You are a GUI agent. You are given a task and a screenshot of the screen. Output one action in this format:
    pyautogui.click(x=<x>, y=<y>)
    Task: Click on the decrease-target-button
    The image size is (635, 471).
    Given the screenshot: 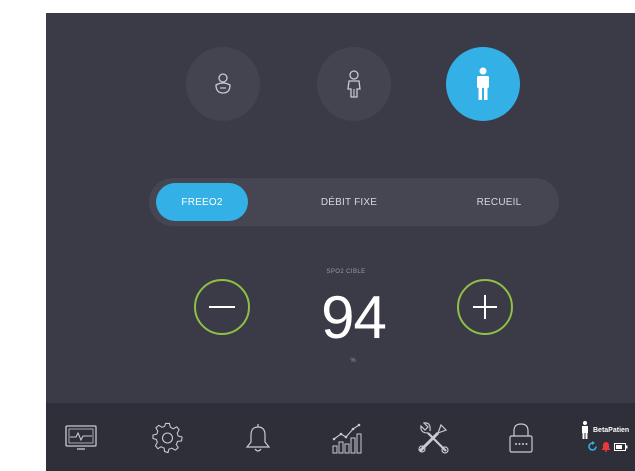 What is the action you would take?
    pyautogui.click(x=222, y=307)
    